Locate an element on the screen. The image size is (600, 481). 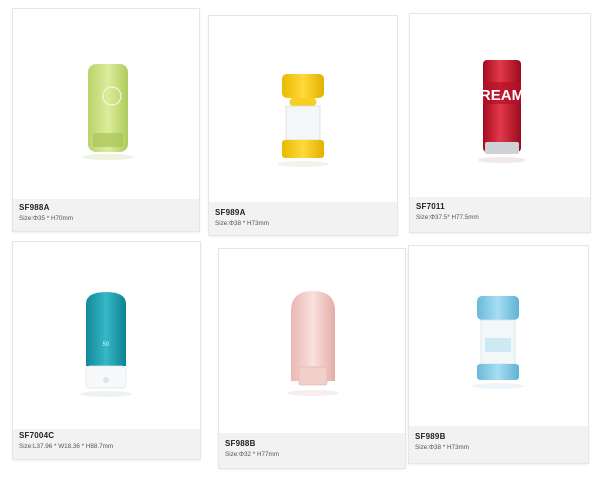
product-code: SF989A is located at coordinates (230, 212).